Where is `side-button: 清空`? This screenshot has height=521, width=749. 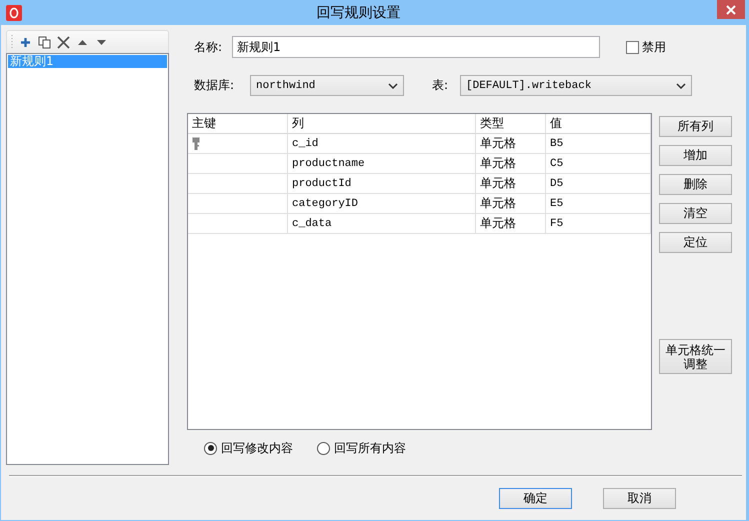
side-button: 清空 is located at coordinates (695, 213).